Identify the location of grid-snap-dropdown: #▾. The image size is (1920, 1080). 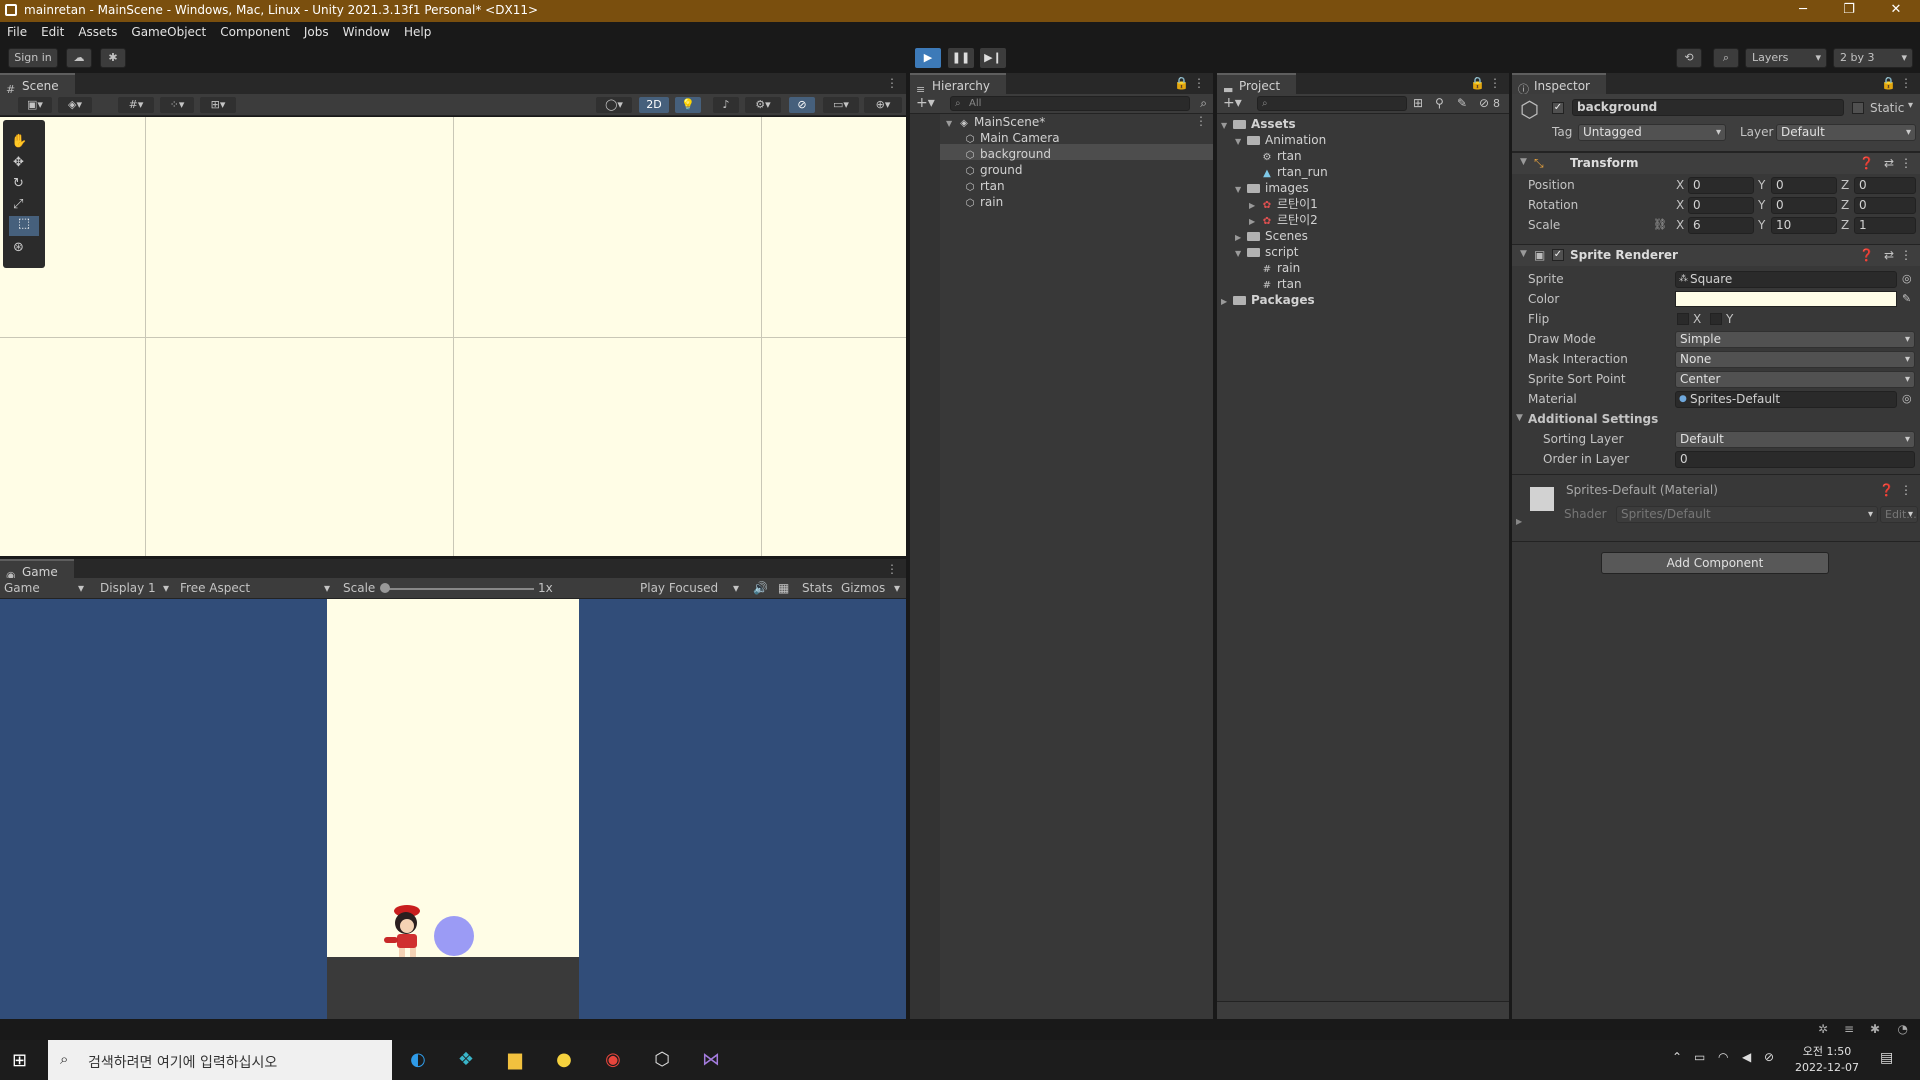
(136, 105).